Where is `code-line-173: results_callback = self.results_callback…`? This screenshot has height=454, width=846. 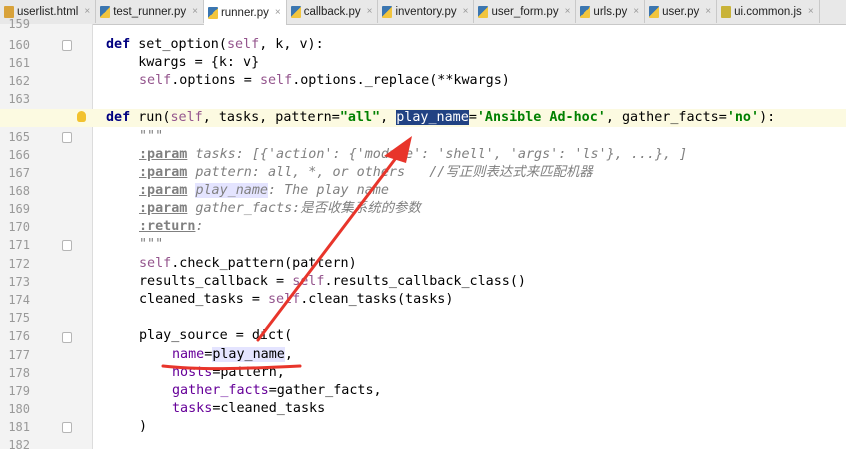
code-line-173: results_callback = self.results_callback… is located at coordinates (423, 282).